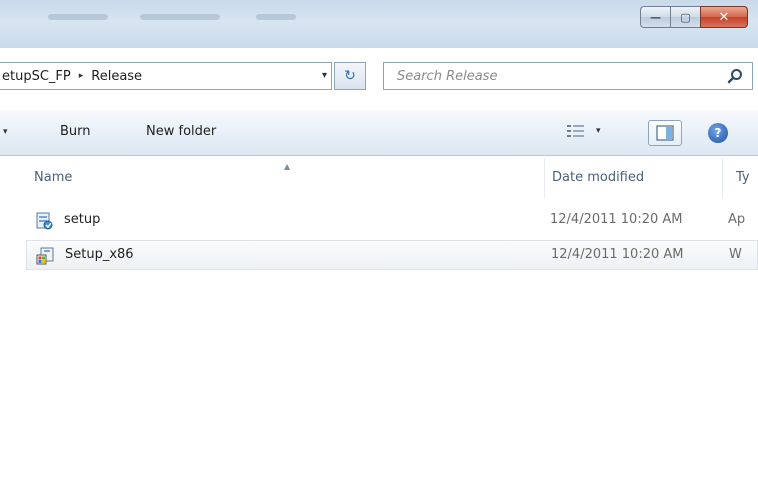 This screenshot has width=758, height=501. I want to click on window-controls: — ▢ ✕, so click(694, 17).